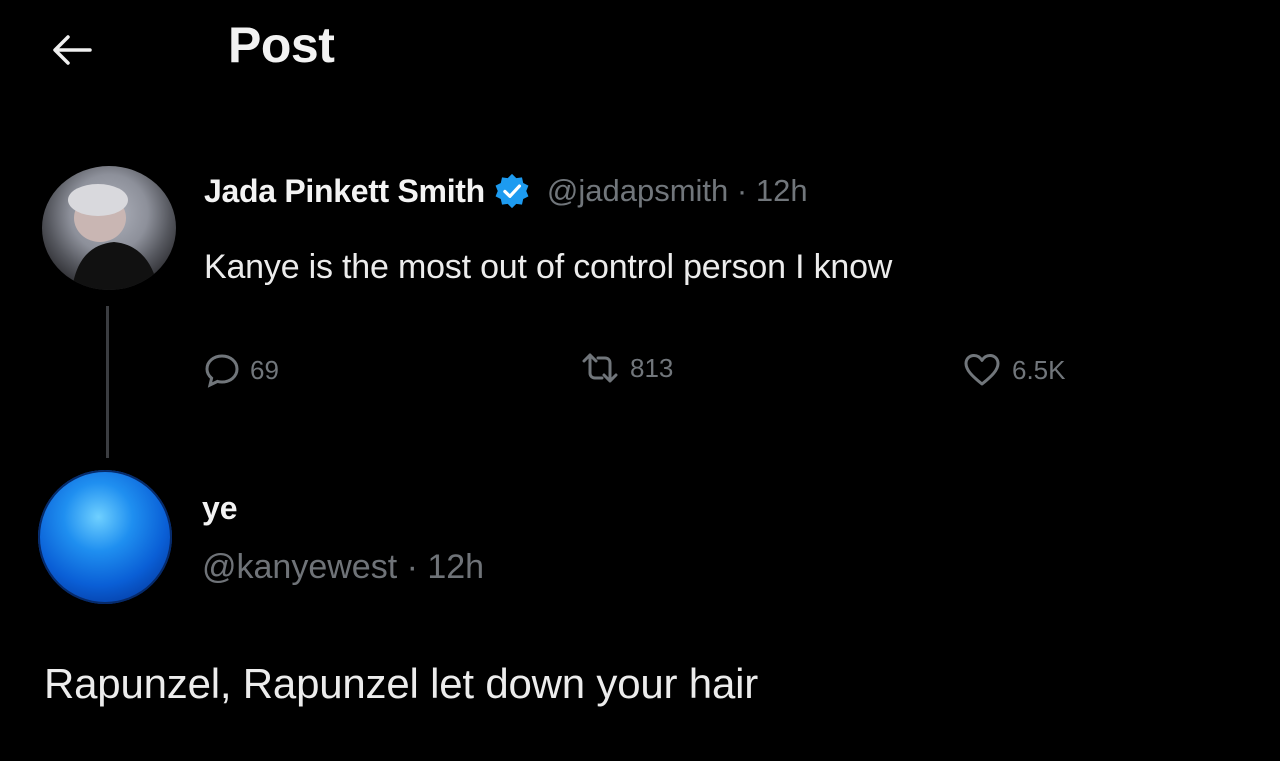  What do you see at coordinates (241, 370) in the screenshot?
I see `reply-button: 69` at bounding box center [241, 370].